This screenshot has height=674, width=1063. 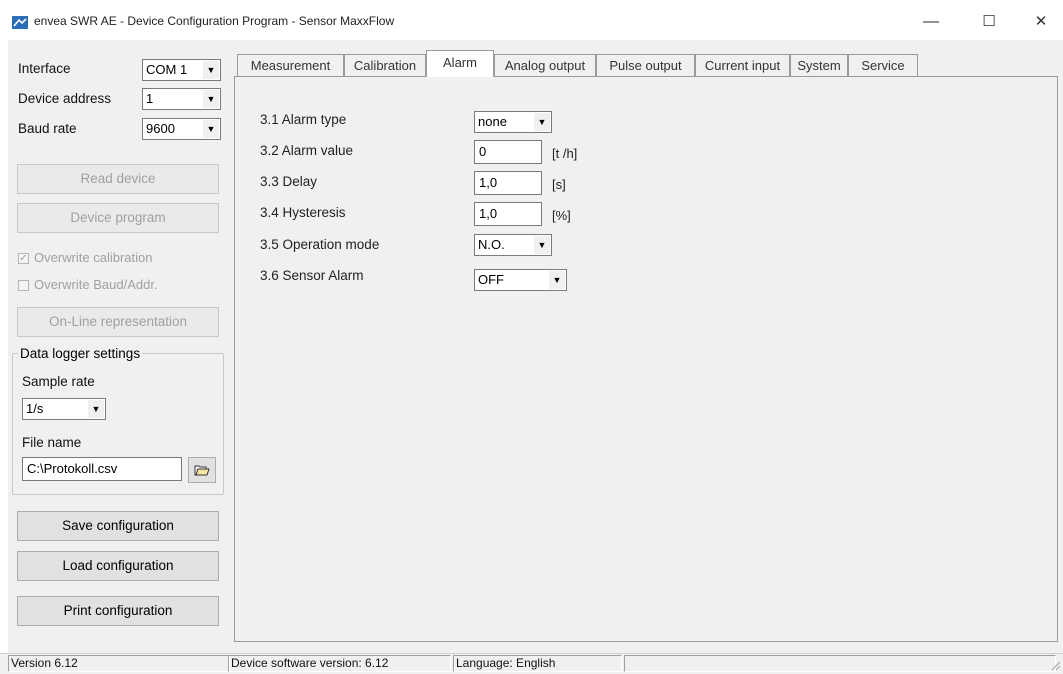 I want to click on overwrite-baud-checkbox, so click(x=23, y=285).